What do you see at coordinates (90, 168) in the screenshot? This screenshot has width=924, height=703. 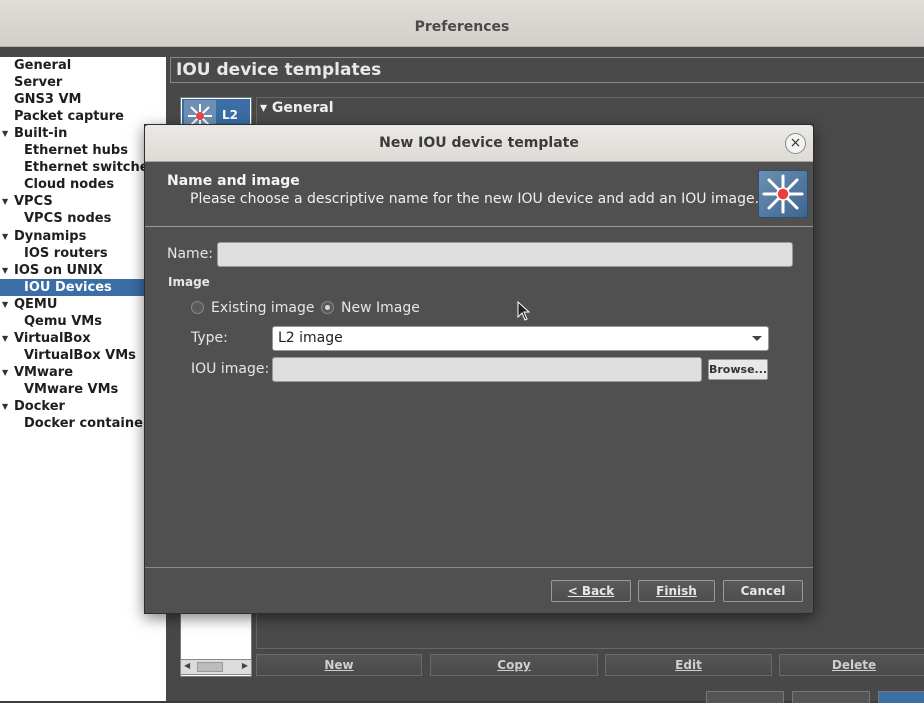 I see `sidebar-item-label: Ethernet switches` at bounding box center [90, 168].